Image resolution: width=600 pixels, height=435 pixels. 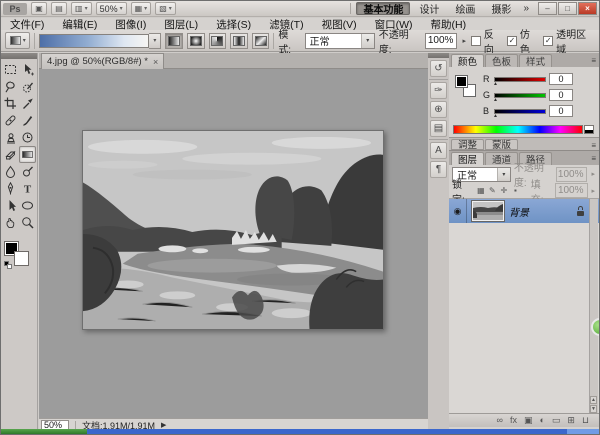 What do you see at coordinates (523, 129) in the screenshot?
I see `color-spectrum-ramp` at bounding box center [523, 129].